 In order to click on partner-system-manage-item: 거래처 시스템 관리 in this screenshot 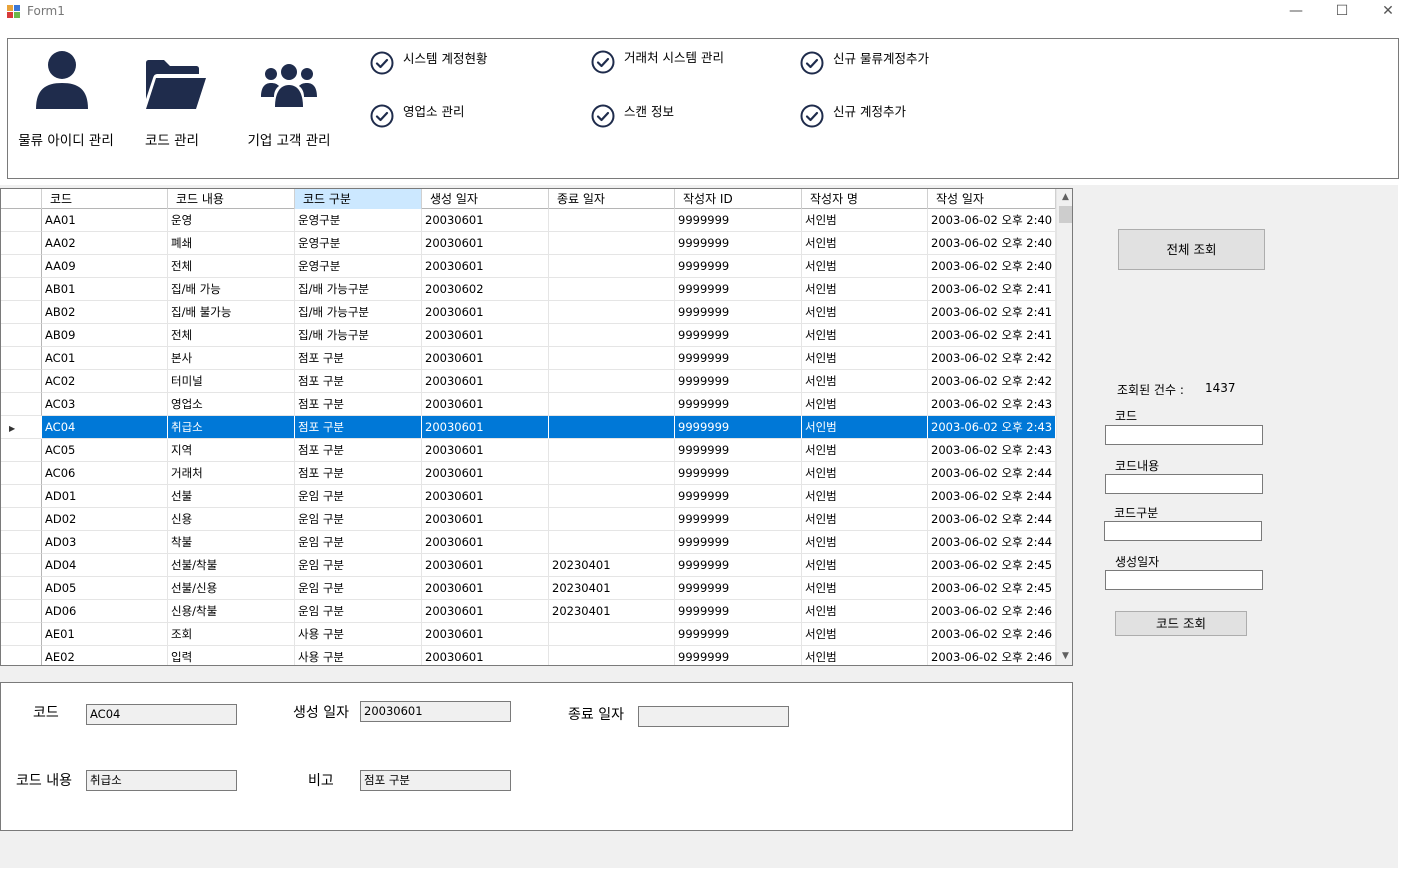, I will do `click(681, 62)`.